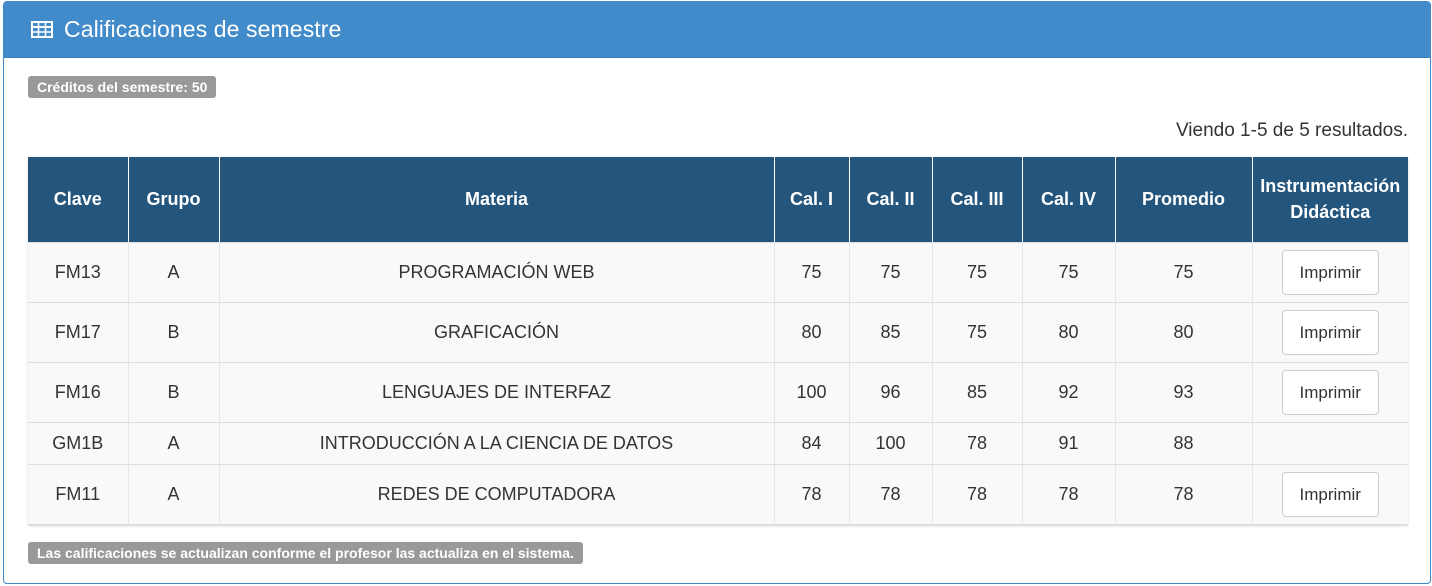 The width and height of the screenshot is (1432, 586). I want to click on cell-cal1: 100, so click(812, 391).